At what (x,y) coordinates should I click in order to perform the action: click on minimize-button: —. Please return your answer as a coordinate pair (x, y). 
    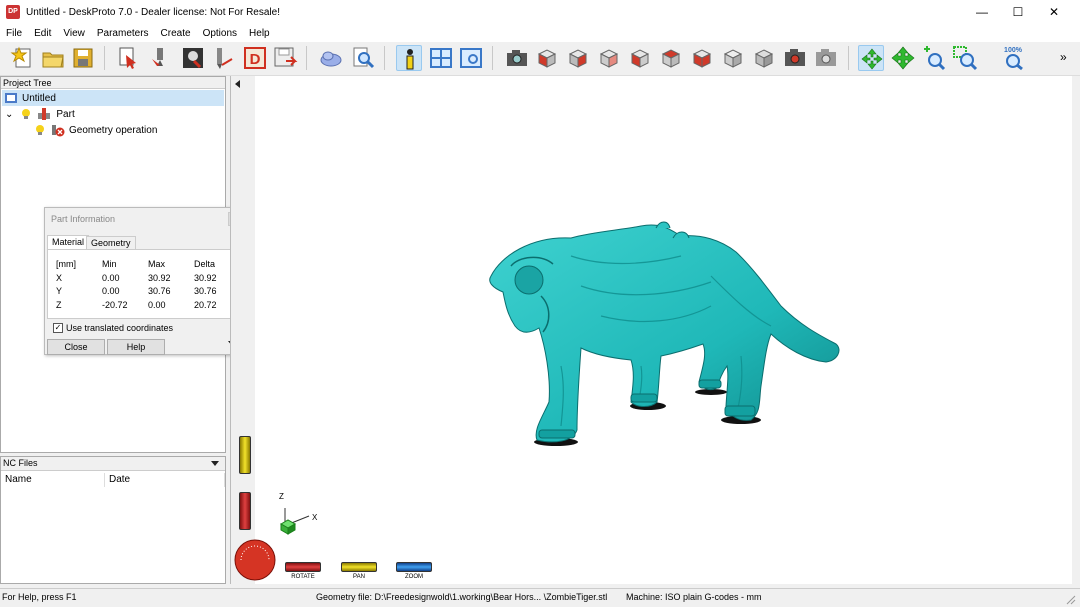
    Looking at the image, I should click on (982, 12).